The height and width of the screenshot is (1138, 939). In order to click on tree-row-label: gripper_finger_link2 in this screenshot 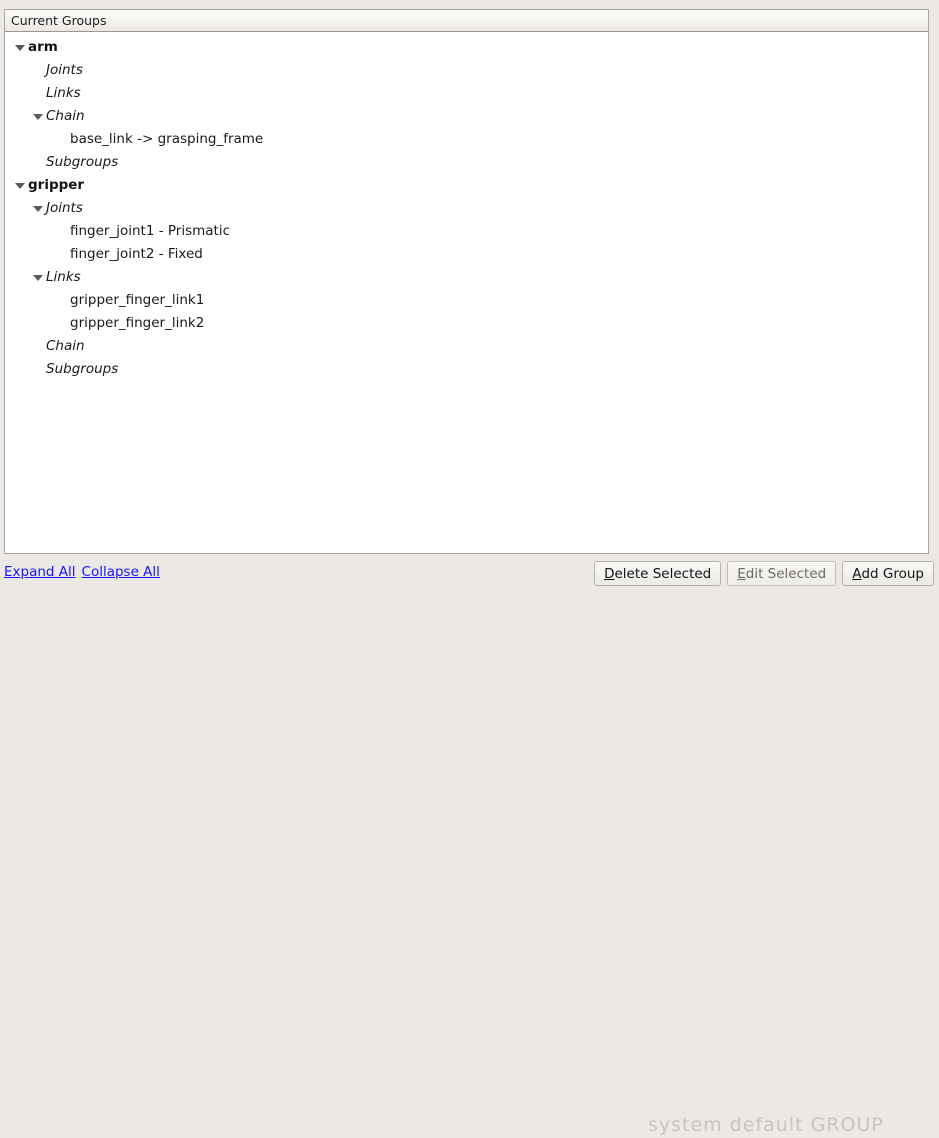, I will do `click(137, 323)`.